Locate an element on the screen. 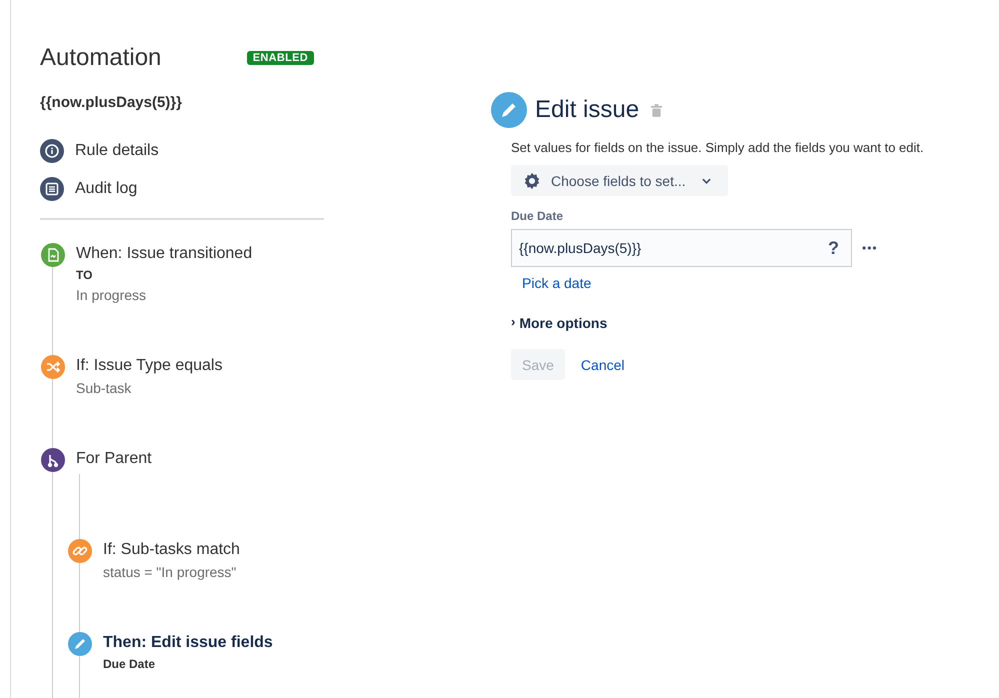  more-menu: ••• is located at coordinates (870, 248).